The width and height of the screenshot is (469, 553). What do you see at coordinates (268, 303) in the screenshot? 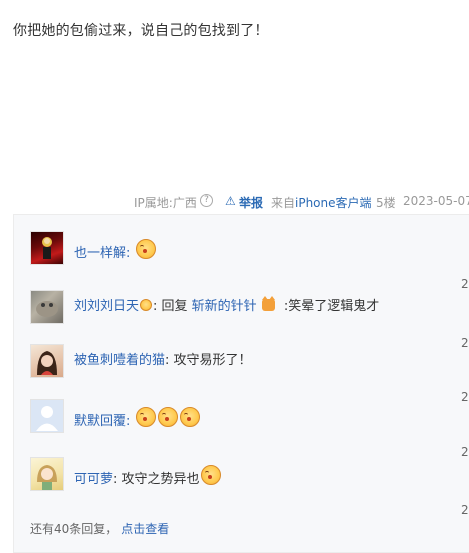
I see `cat-emoji` at bounding box center [268, 303].